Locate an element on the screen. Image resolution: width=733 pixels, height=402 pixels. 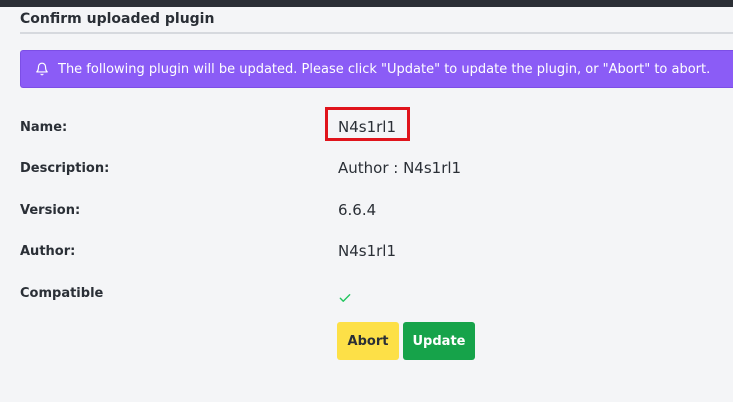
version-value: 6.6.4 is located at coordinates (357, 210).